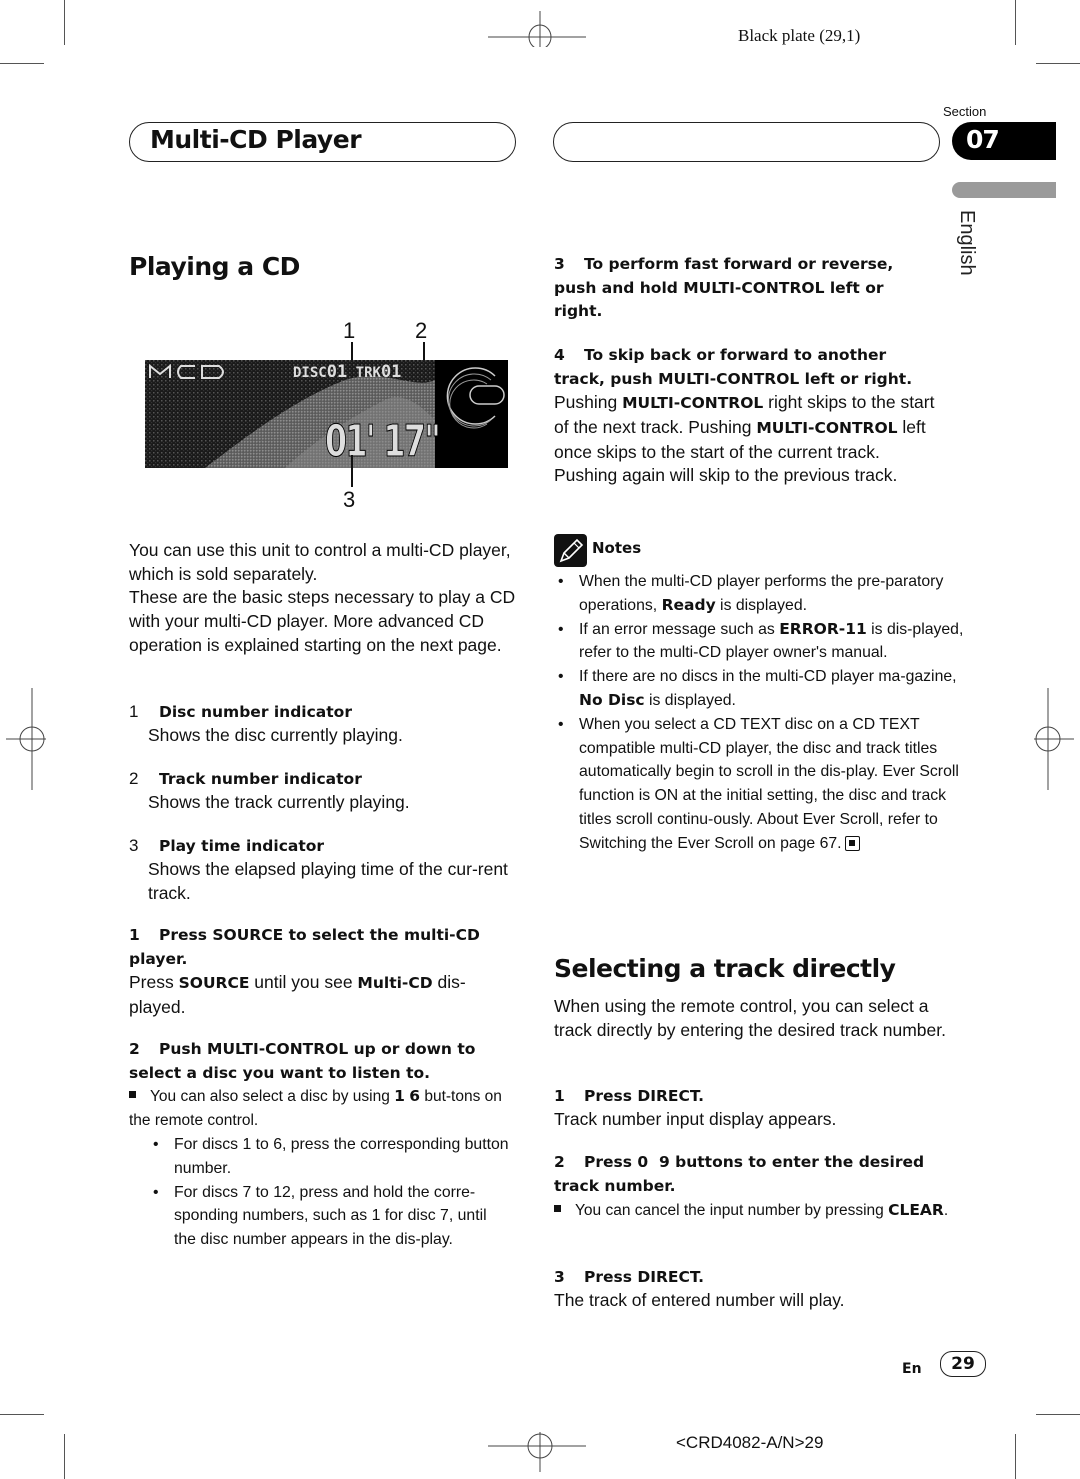 The height and width of the screenshot is (1479, 1080). Describe the element at coordinates (1004, 190) in the screenshot. I see `language-tab-bar` at that location.